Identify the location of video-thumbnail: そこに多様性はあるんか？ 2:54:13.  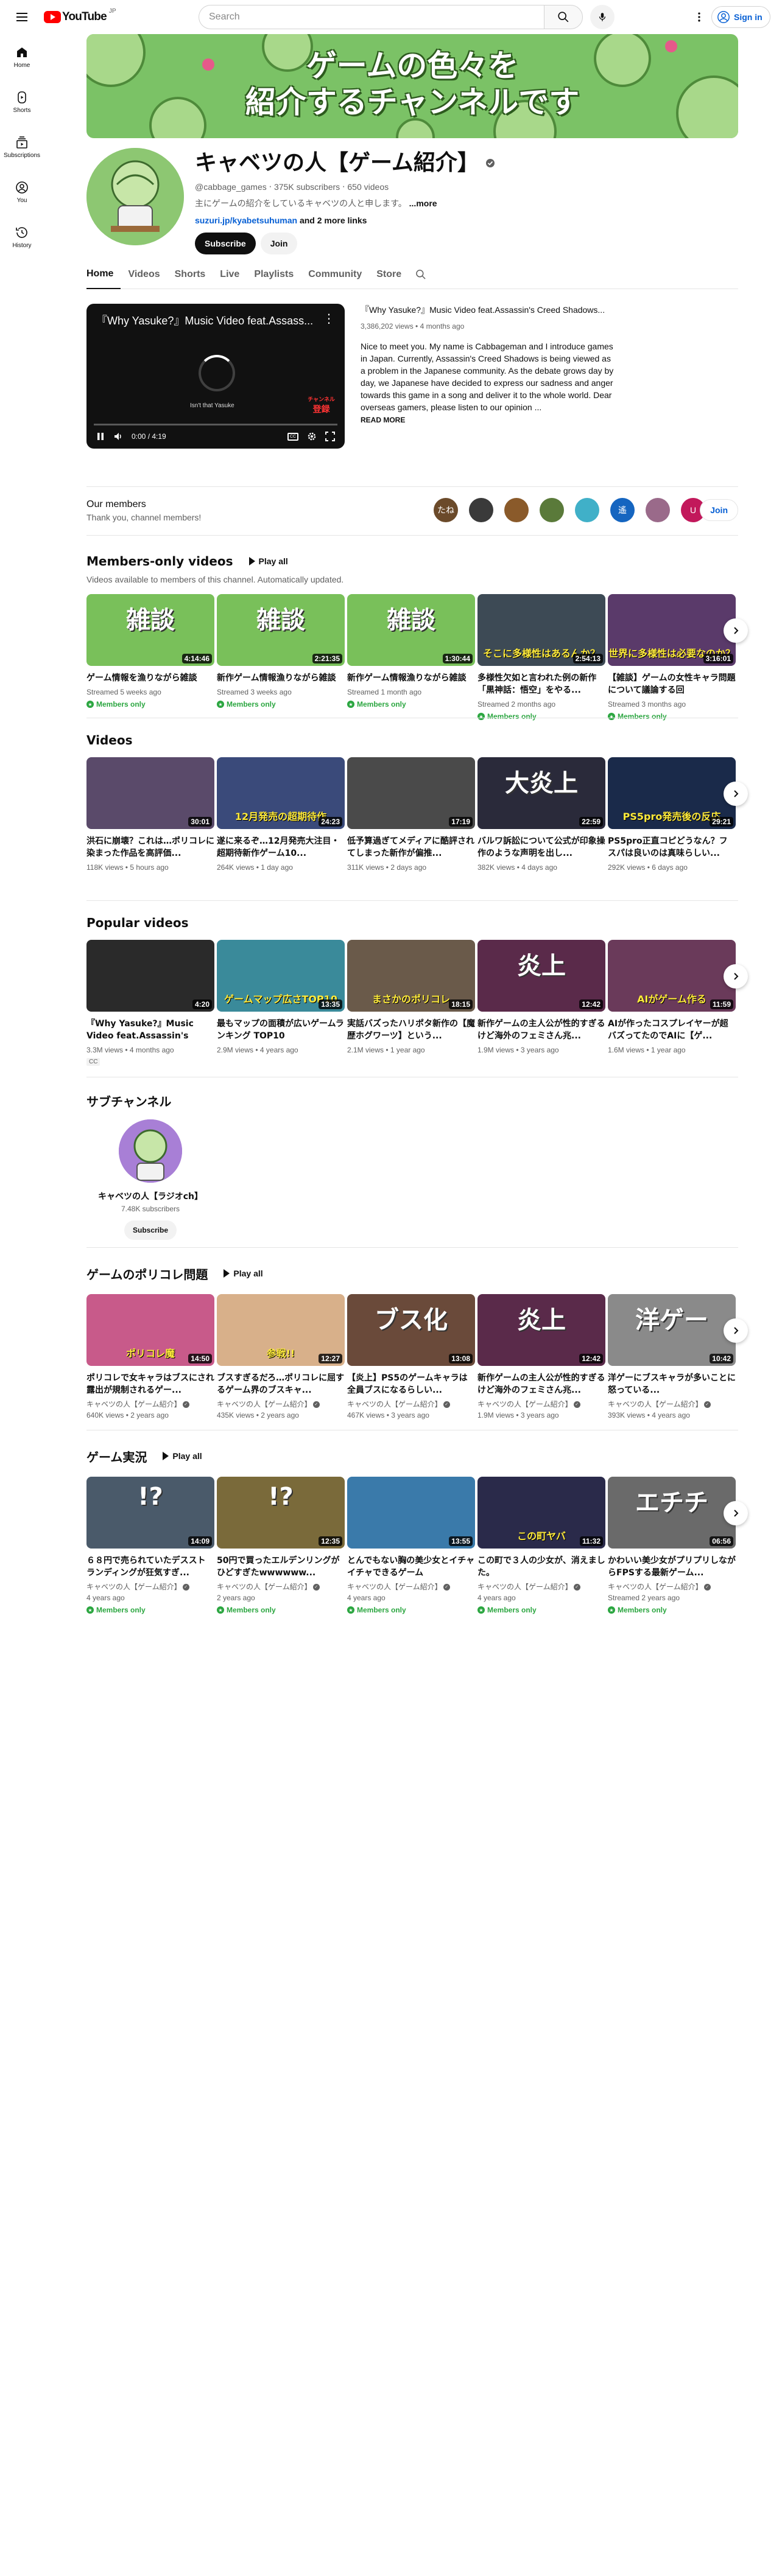
(541, 630).